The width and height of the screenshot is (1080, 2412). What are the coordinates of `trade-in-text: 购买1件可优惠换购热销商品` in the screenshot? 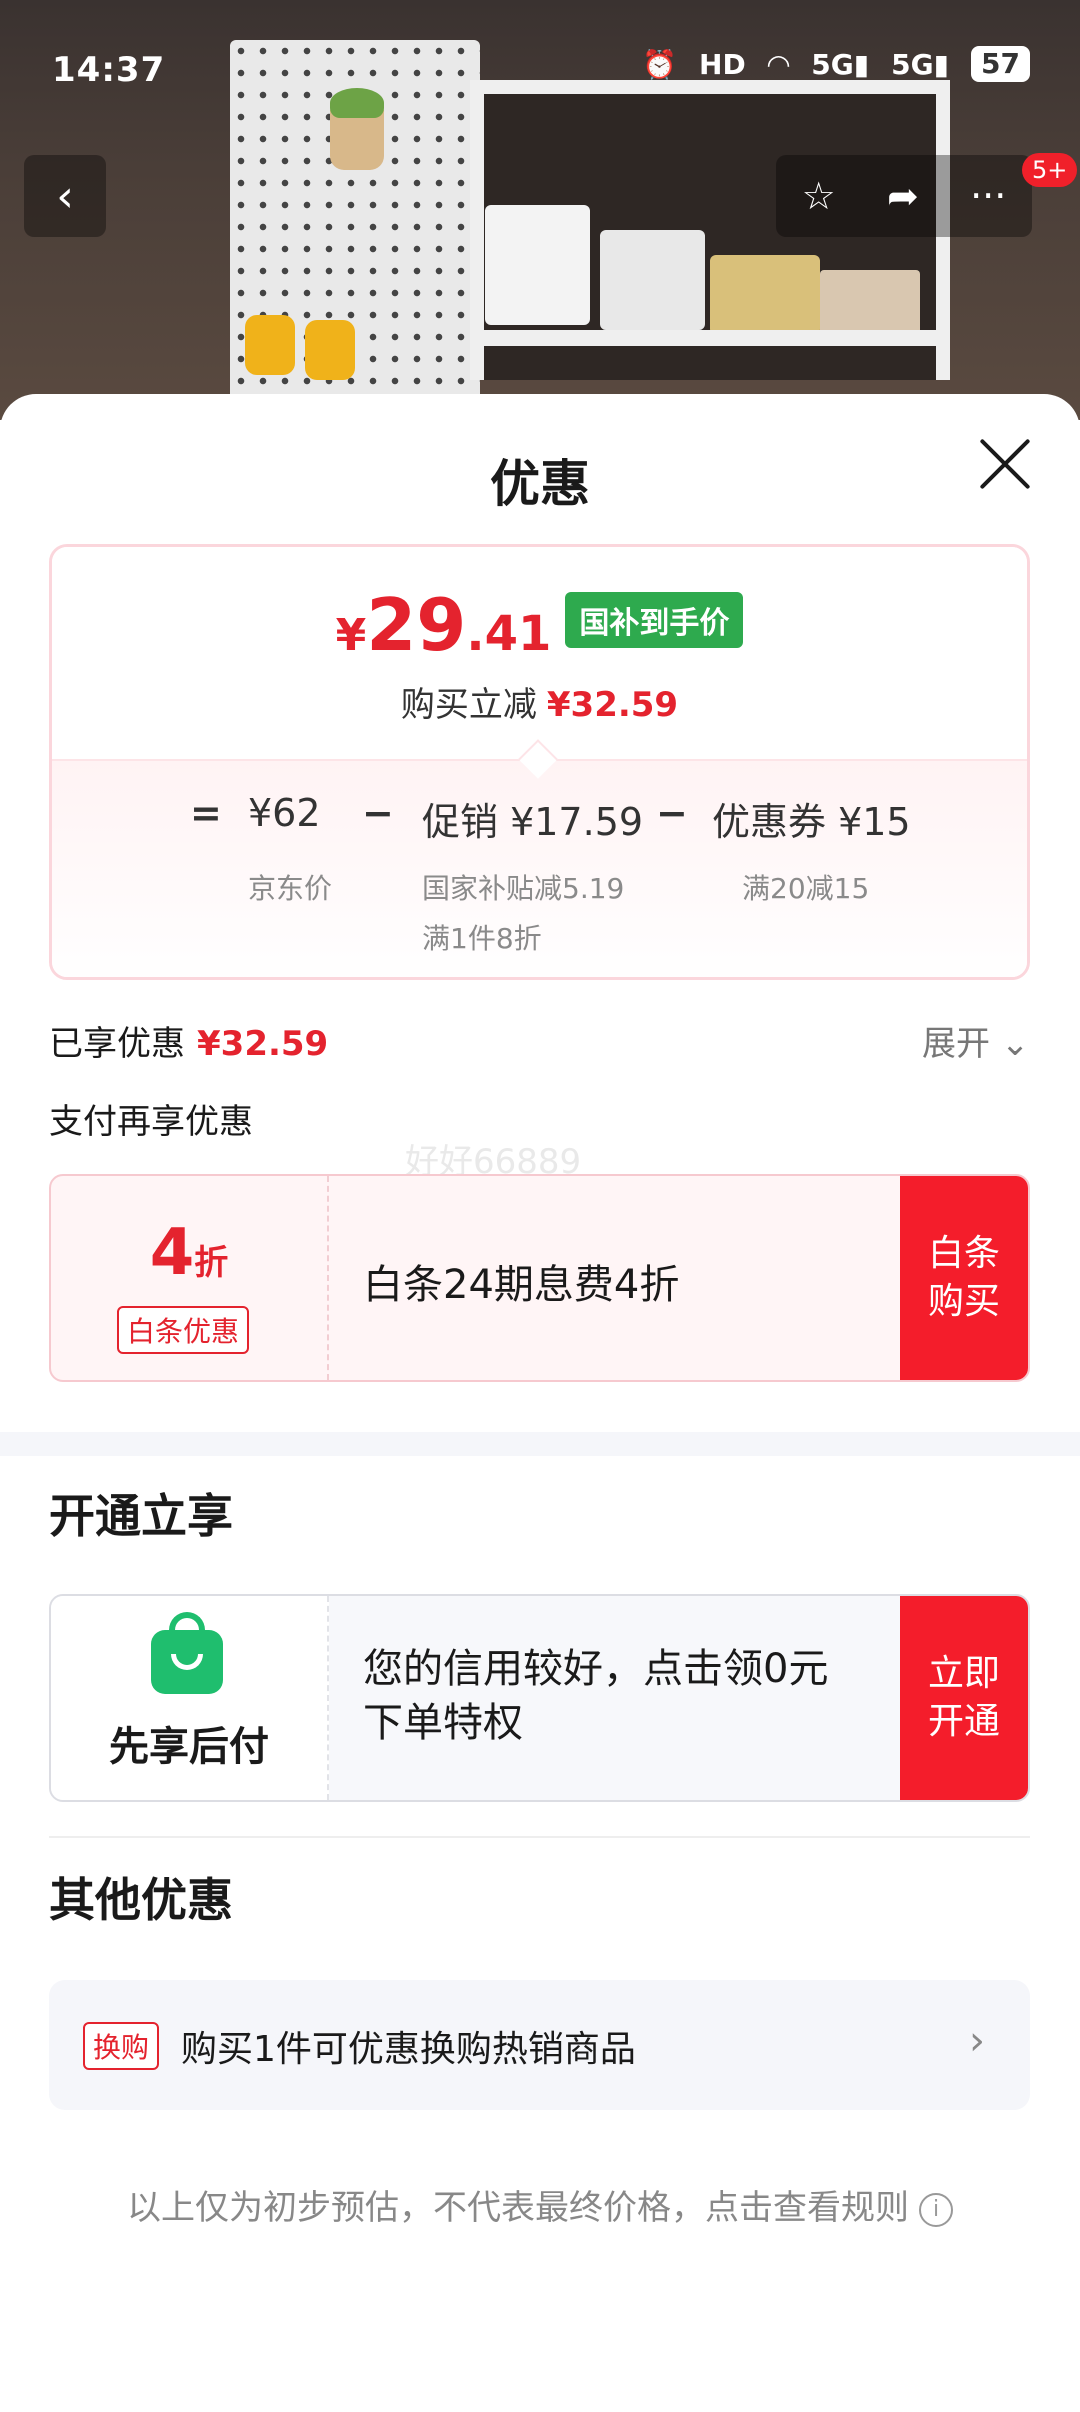 It's located at (408, 2049).